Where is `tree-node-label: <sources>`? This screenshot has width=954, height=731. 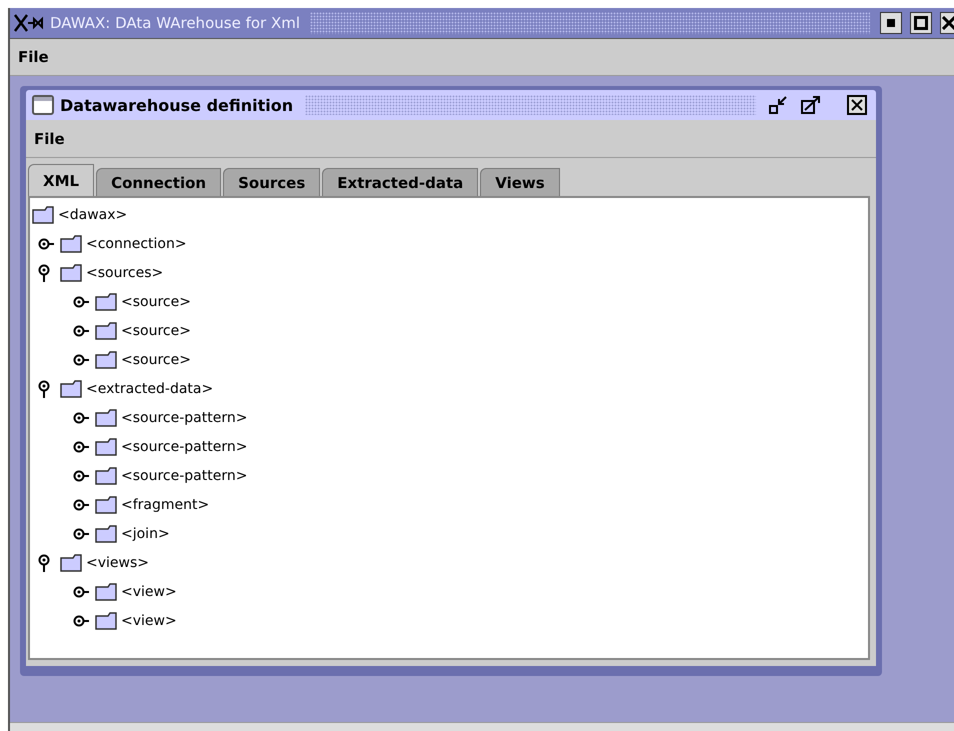
tree-node-label: <sources> is located at coordinates (125, 272).